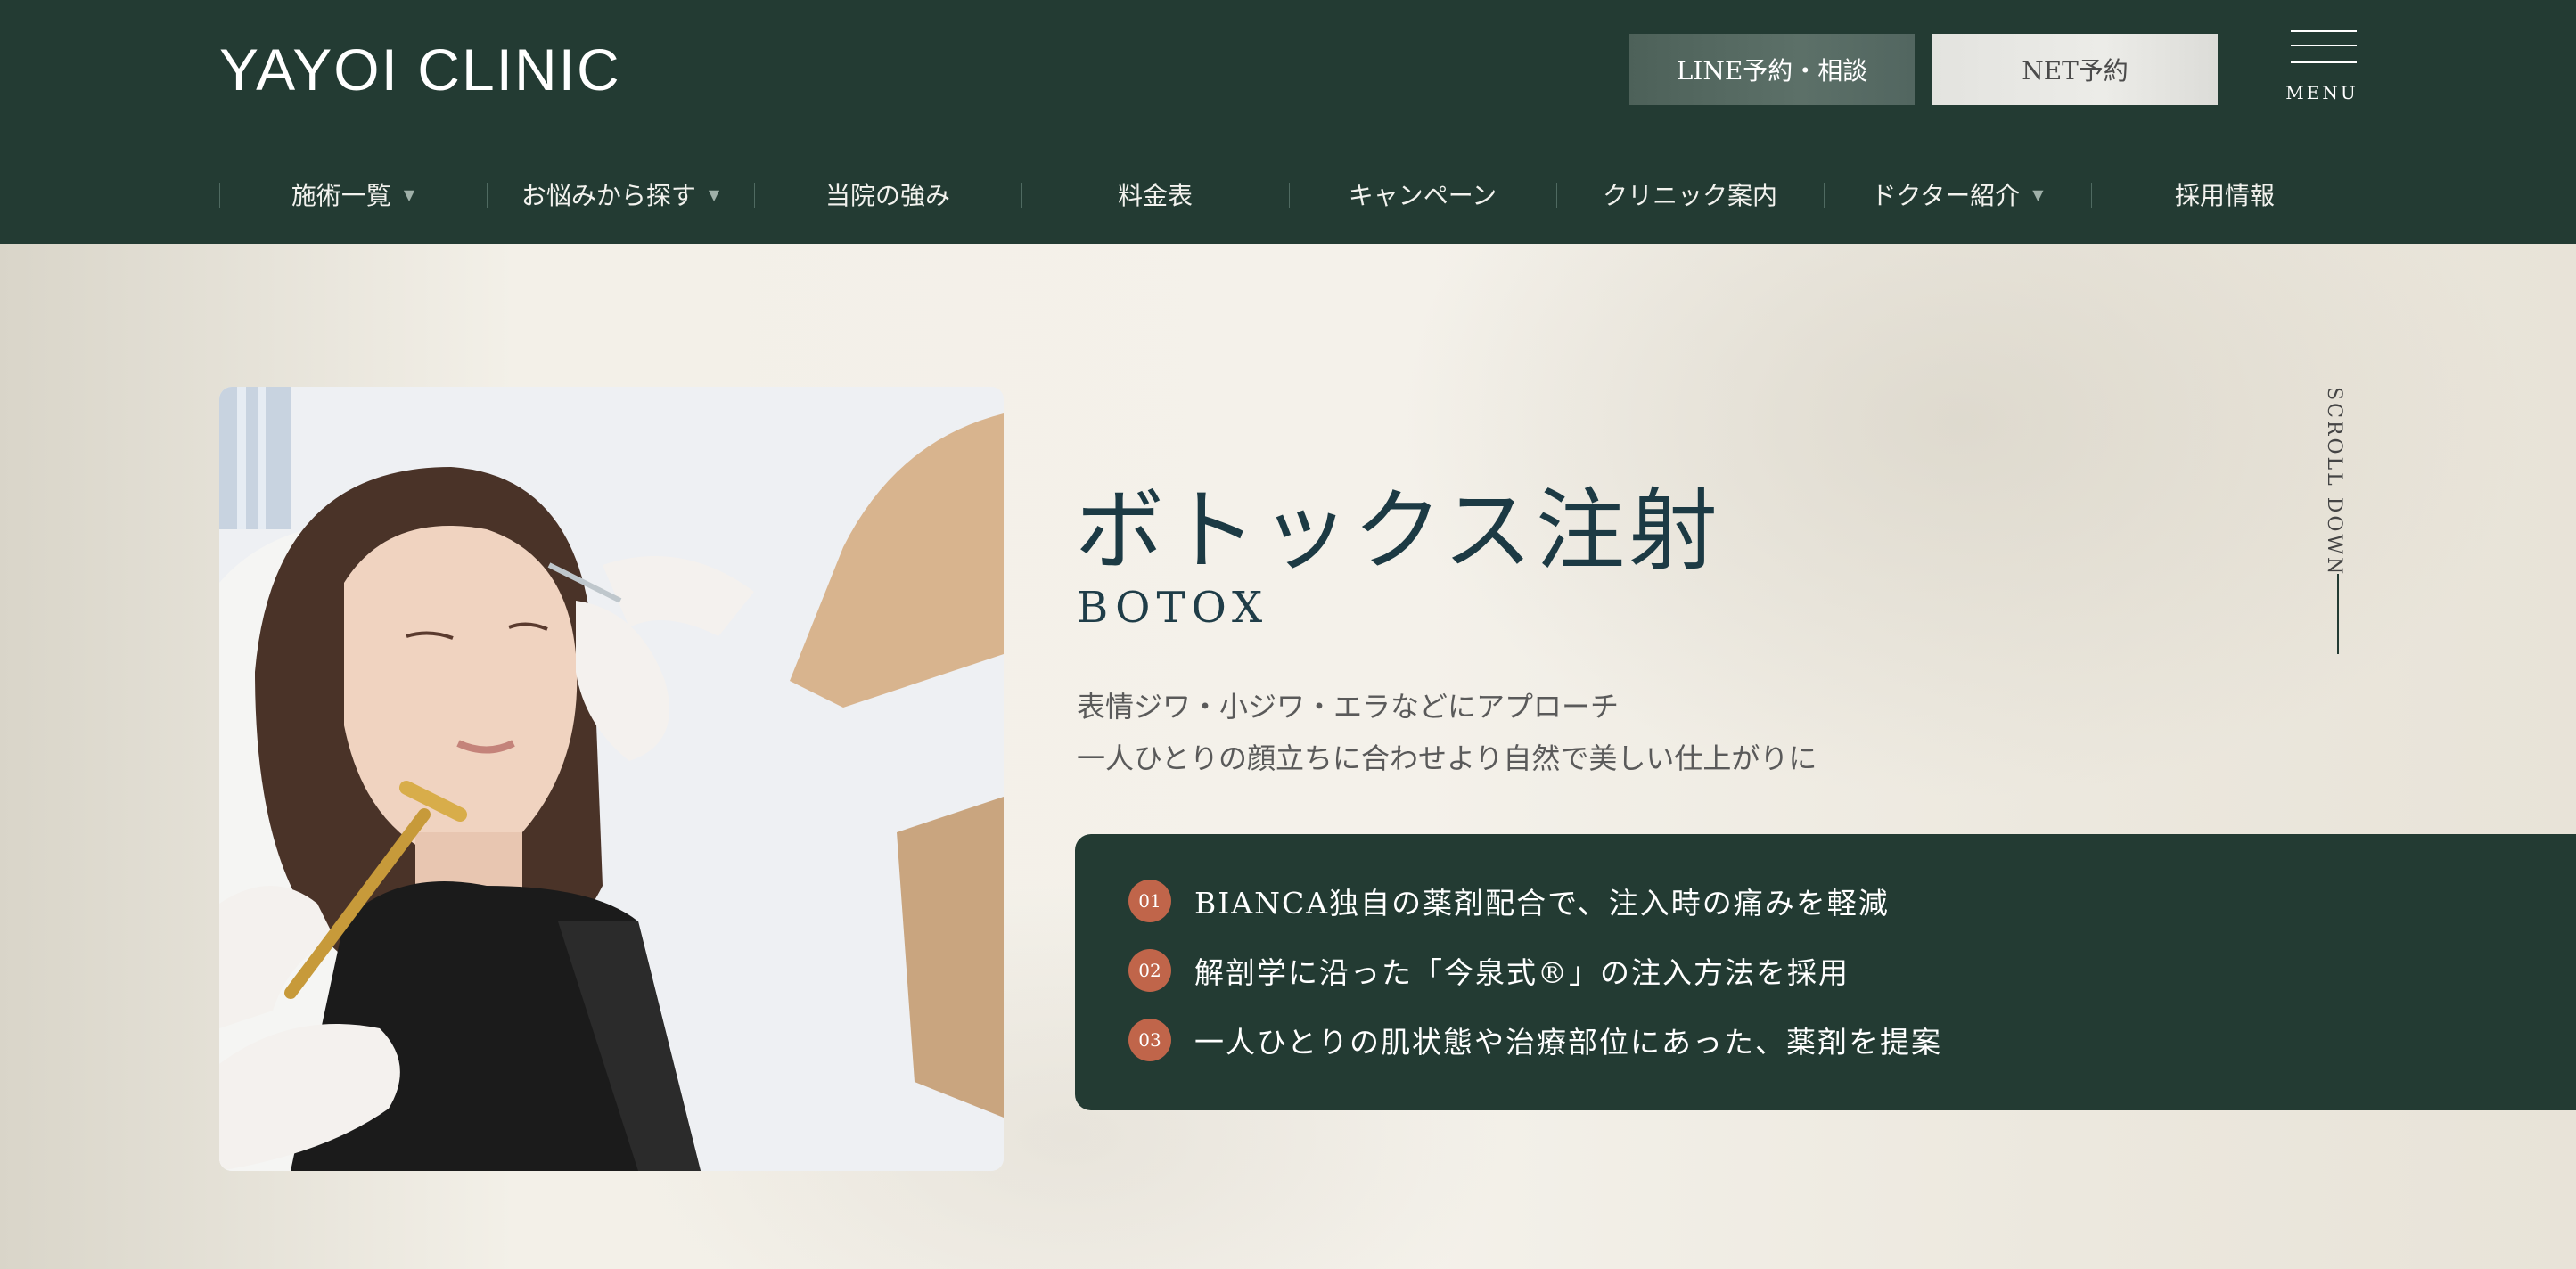 This screenshot has height=1269, width=2576. Describe the element at coordinates (1772, 69) in the screenshot. I see `line-reservation-button: LINE予約・相談` at that location.